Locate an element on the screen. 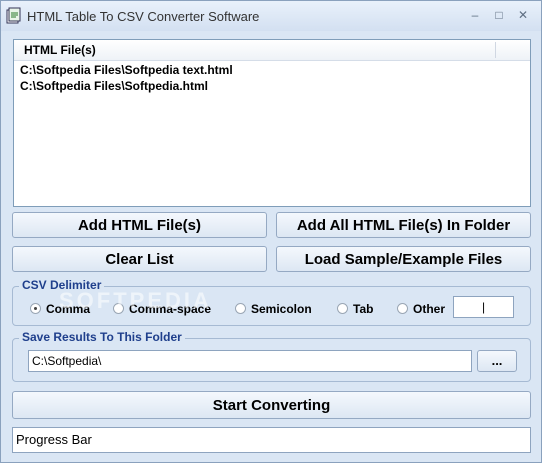 Image resolution: width=542 pixels, height=463 pixels. progress-bar: Progress Bar is located at coordinates (271, 440).